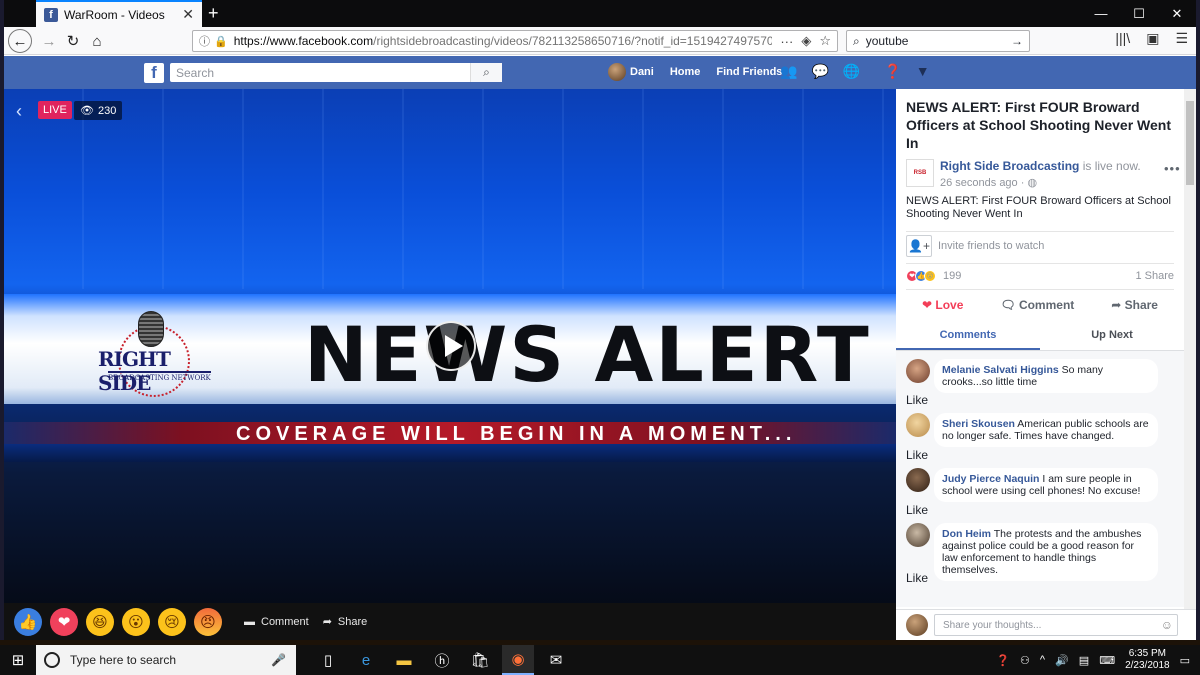  What do you see at coordinates (806, 41) in the screenshot?
I see `pocket-icon: ◈` at bounding box center [806, 41].